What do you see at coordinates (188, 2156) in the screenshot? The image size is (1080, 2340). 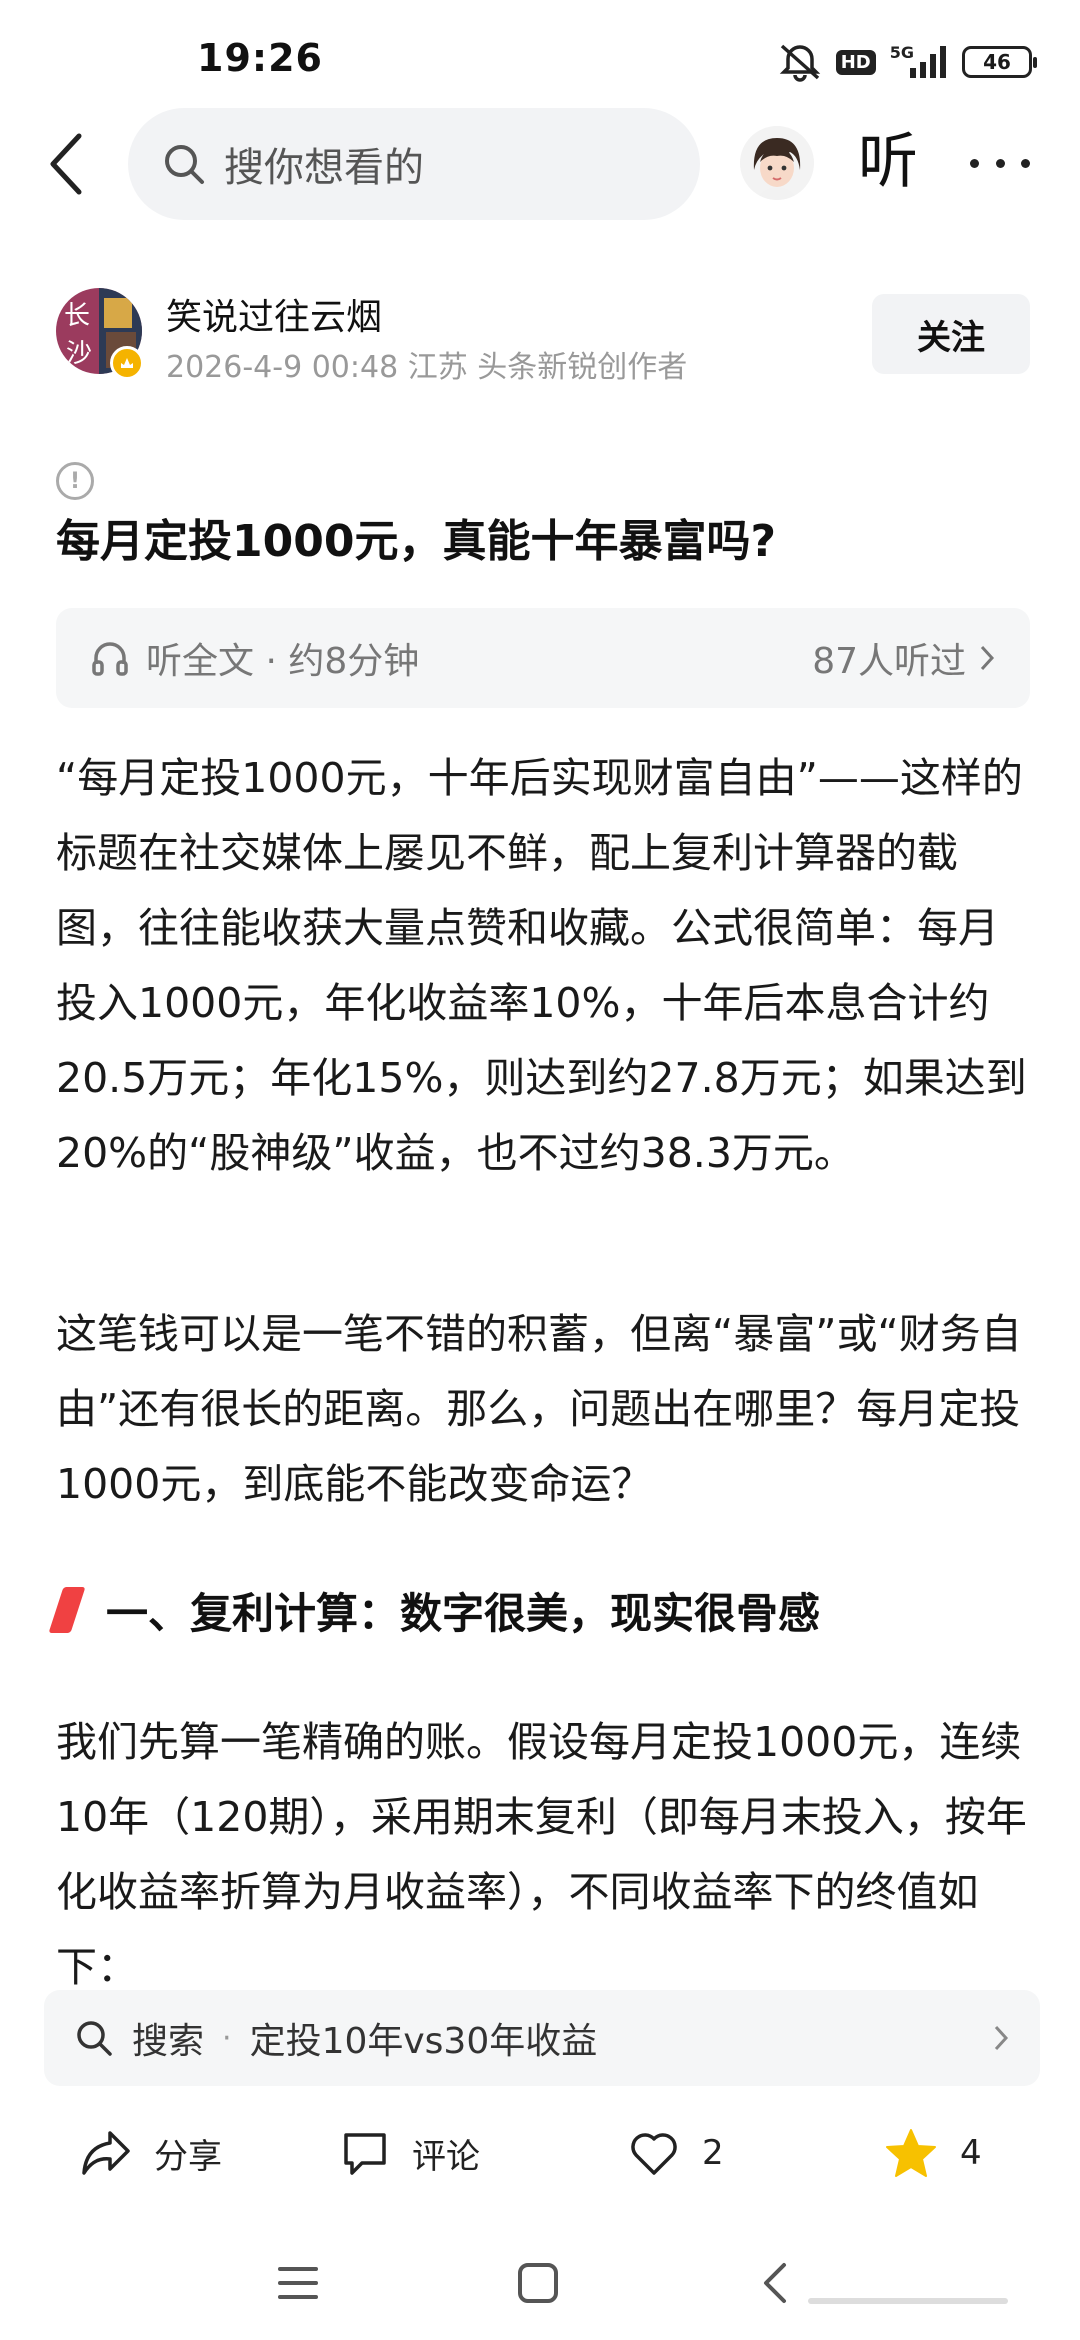 I see `share-label: 分享` at bounding box center [188, 2156].